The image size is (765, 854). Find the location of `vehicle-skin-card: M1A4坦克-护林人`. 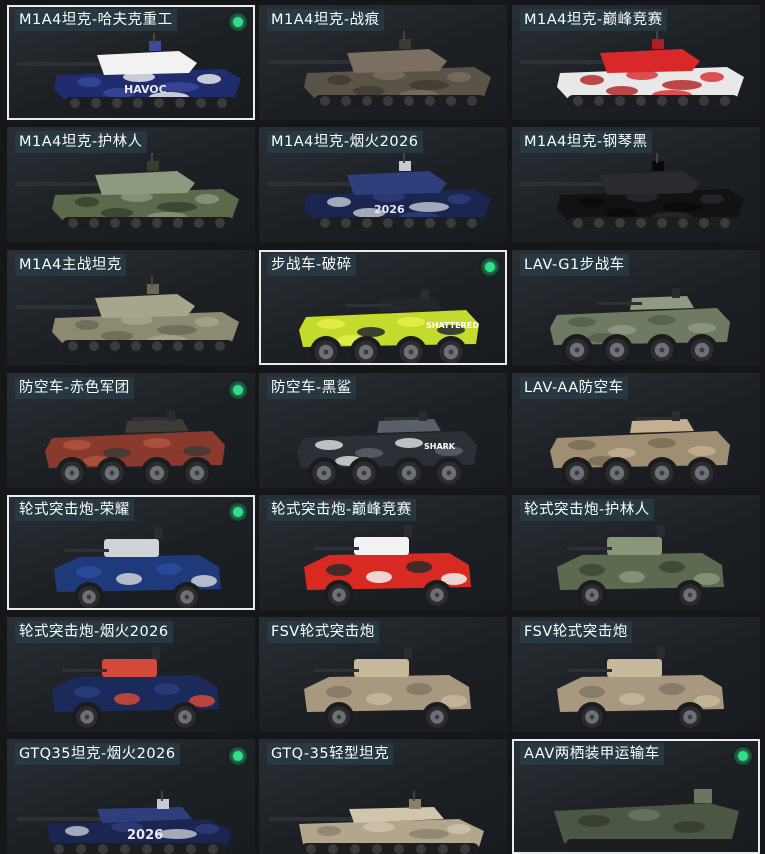

vehicle-skin-card: M1A4坦克-护林人 is located at coordinates (131, 184).